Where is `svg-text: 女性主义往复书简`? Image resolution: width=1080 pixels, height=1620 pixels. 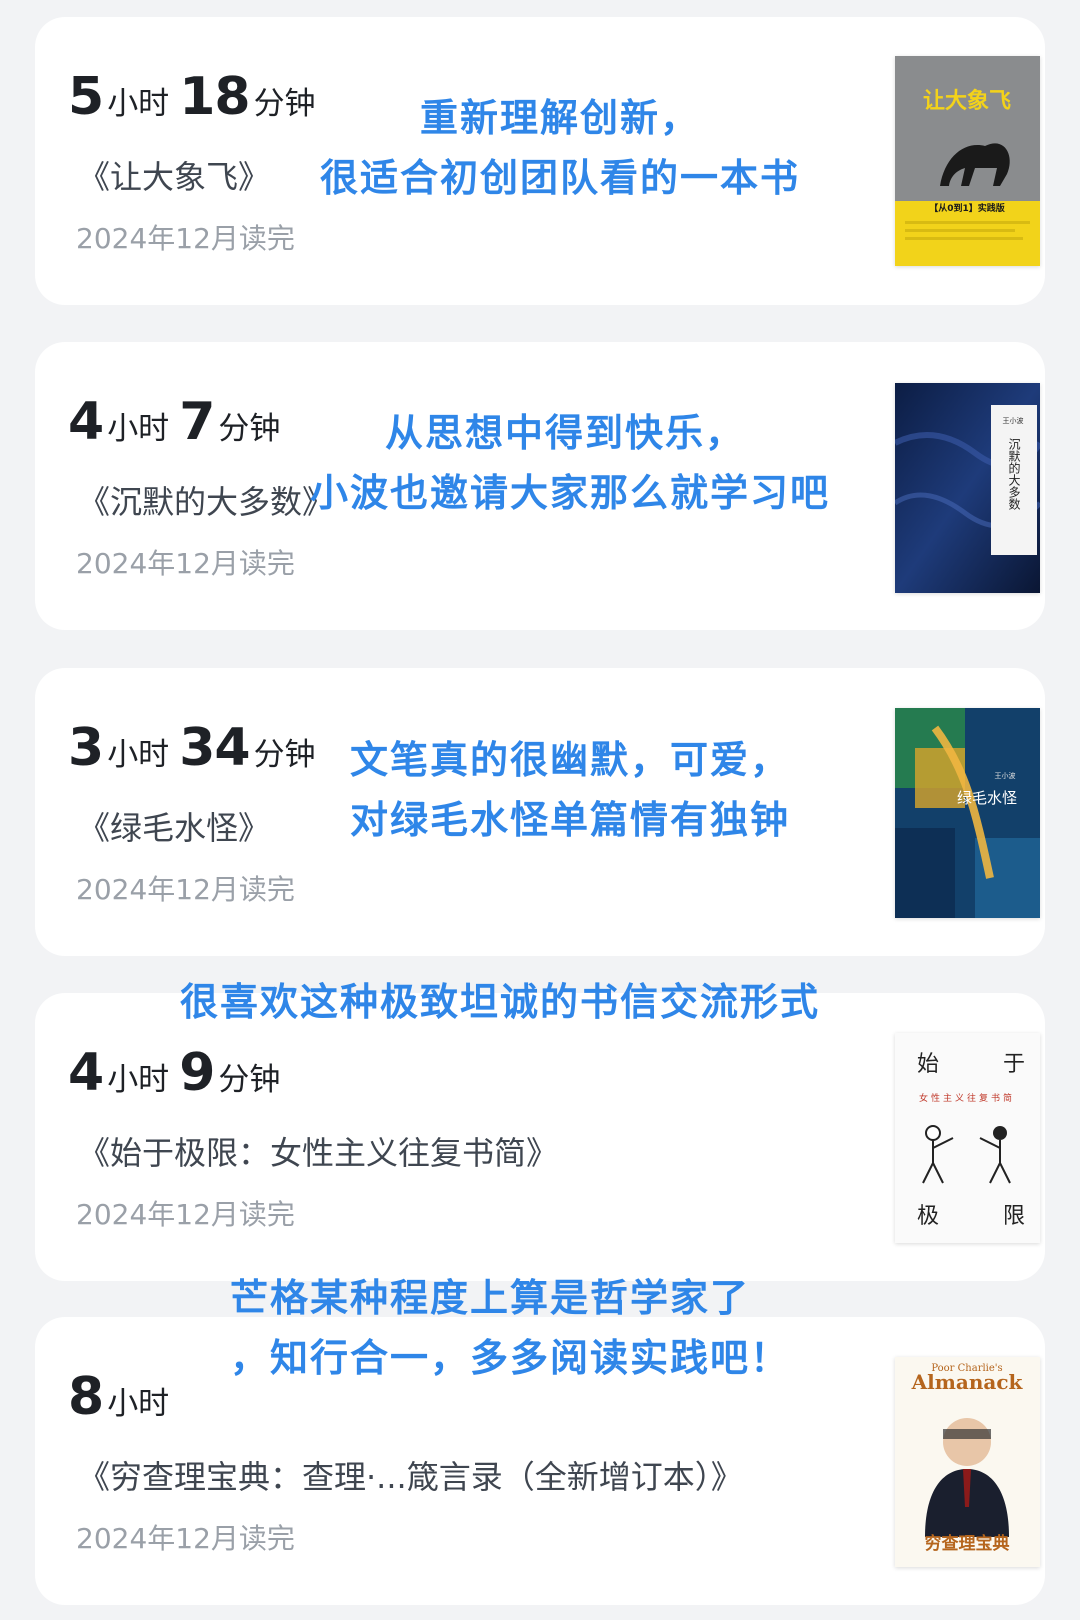 svg-text: 女性主义往复书简 is located at coordinates (967, 1098).